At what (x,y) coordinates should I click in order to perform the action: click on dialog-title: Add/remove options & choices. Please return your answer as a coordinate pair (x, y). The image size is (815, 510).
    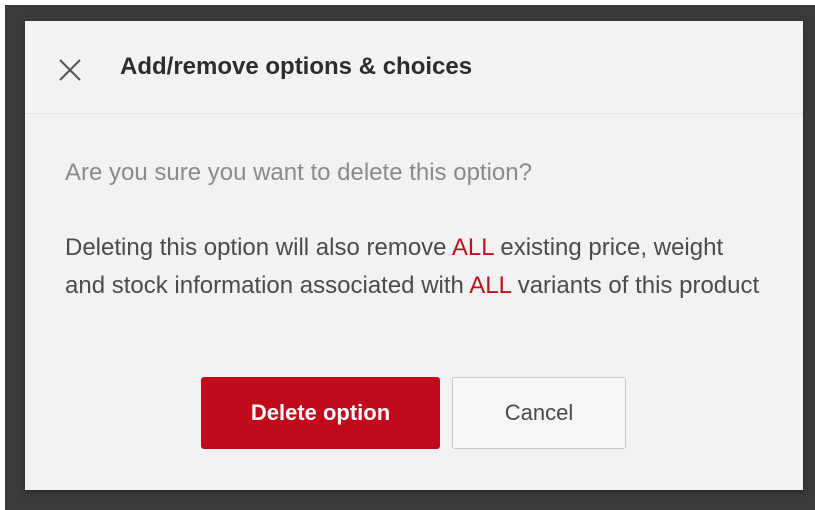
    Looking at the image, I should click on (296, 66).